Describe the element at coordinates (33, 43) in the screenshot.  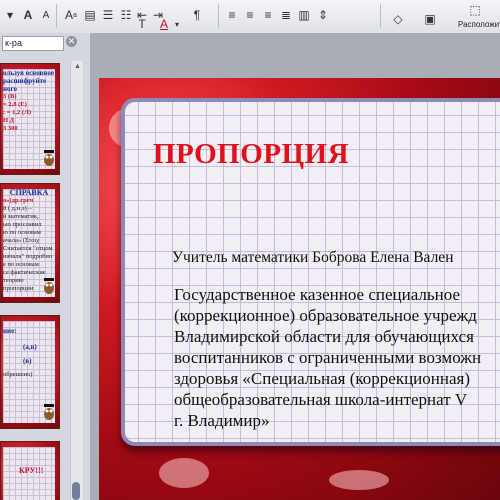
I see `search-input: к-ра` at that location.